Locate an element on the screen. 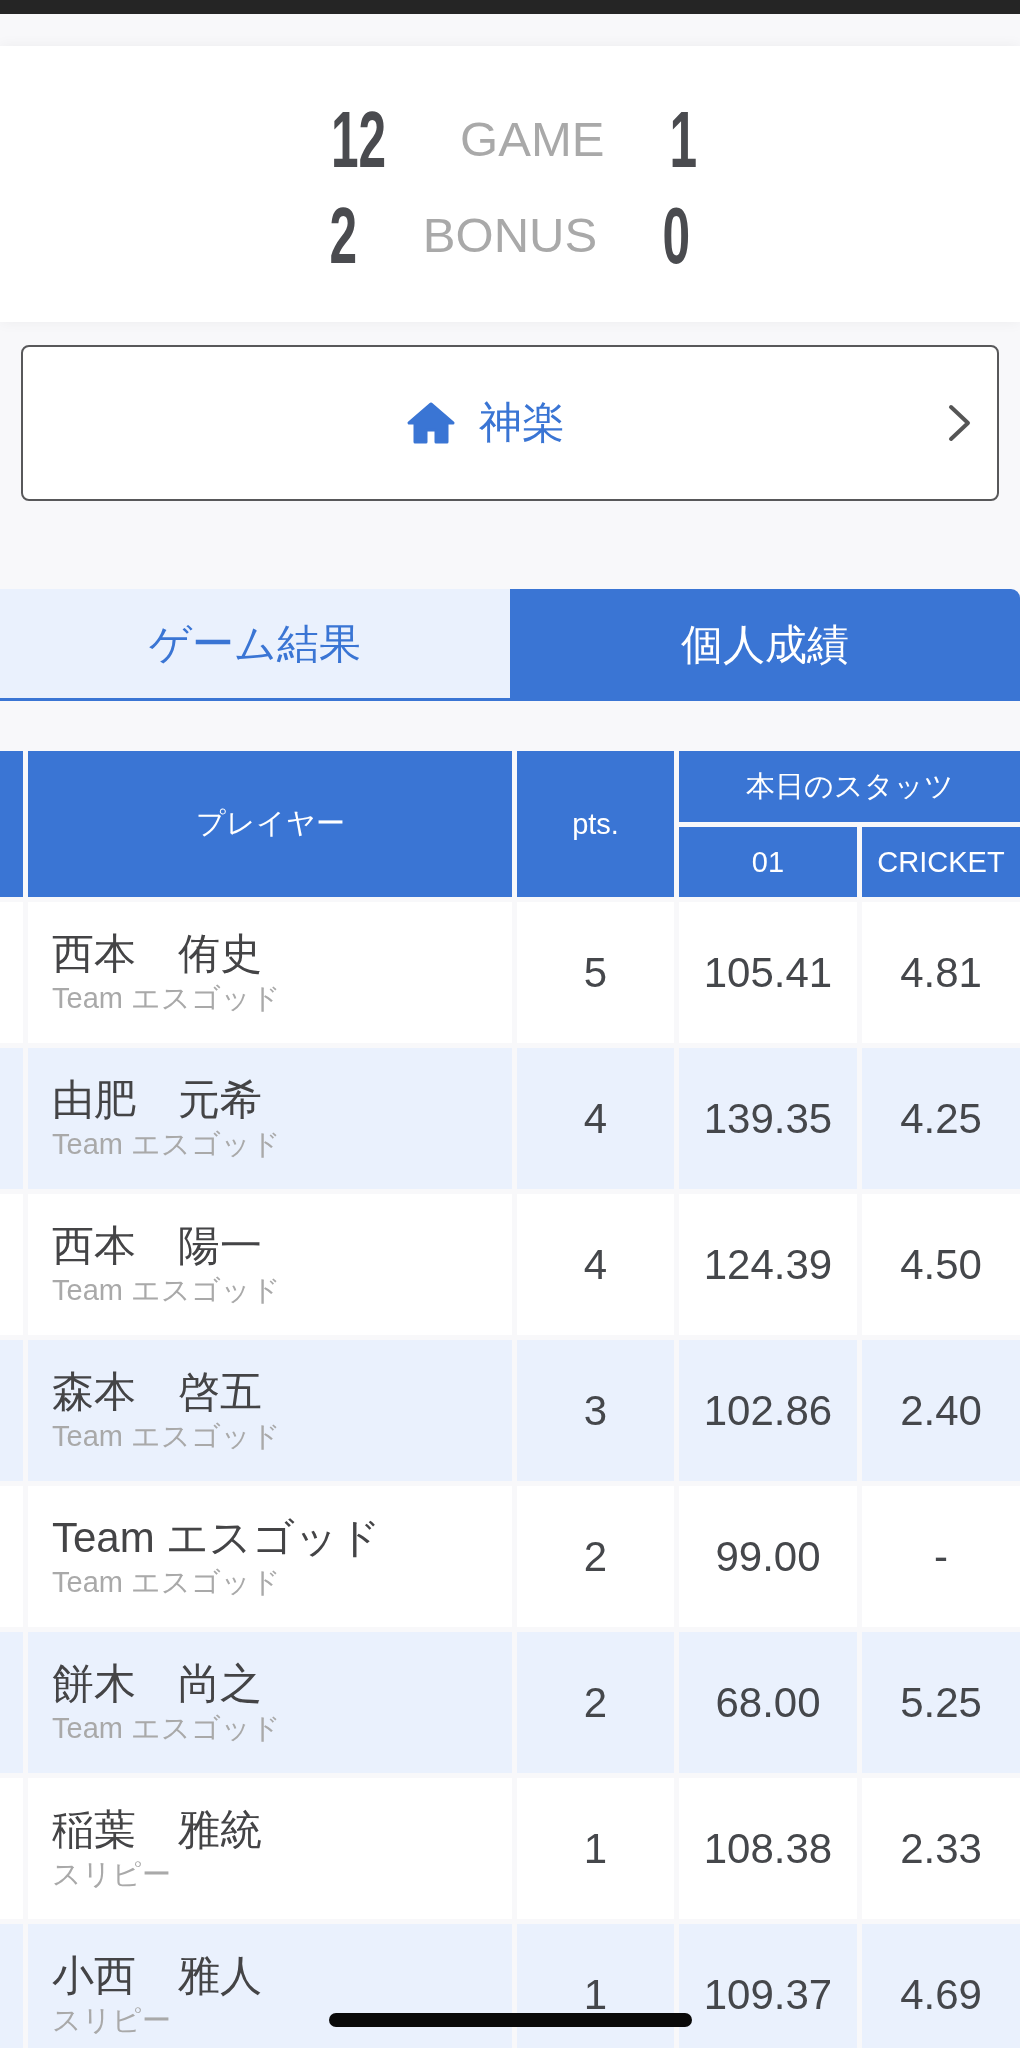 The height and width of the screenshot is (2048, 1020). table-cell: 2.33 is located at coordinates (941, 1848).